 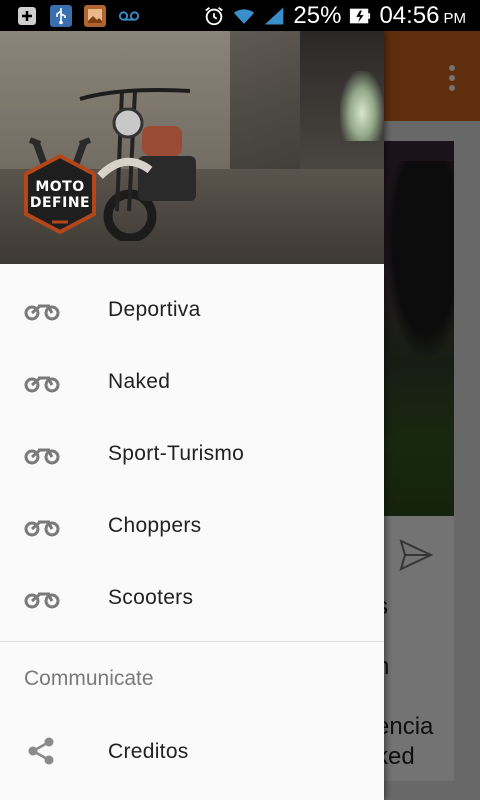 I want to click on section-title-communicate: Communicate, so click(x=89, y=678).